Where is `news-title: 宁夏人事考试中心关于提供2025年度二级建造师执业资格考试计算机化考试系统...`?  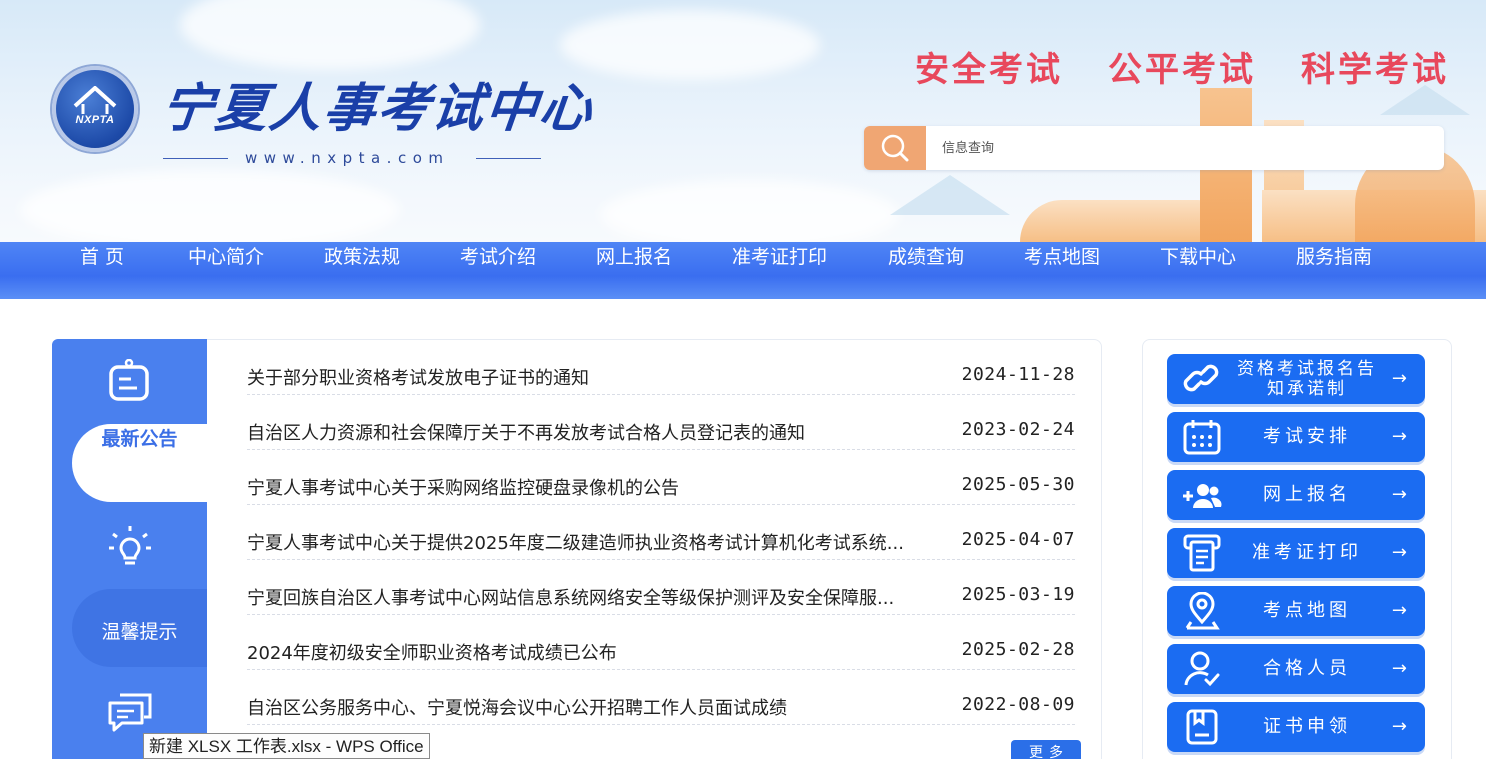 news-title: 宁夏人事考试中心关于提供2025年度二级建造师执业资格考试计算机化考试系统... is located at coordinates (597, 542).